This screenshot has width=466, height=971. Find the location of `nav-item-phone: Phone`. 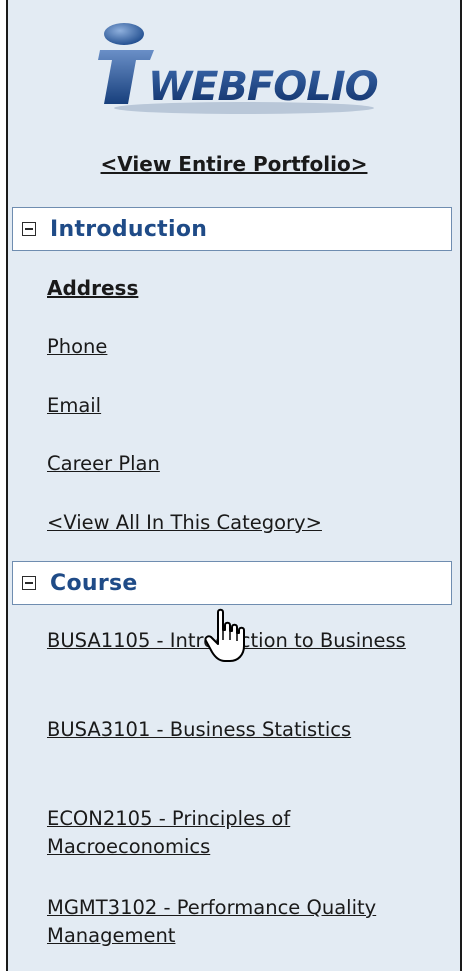

nav-item-phone: Phone is located at coordinates (247, 347).